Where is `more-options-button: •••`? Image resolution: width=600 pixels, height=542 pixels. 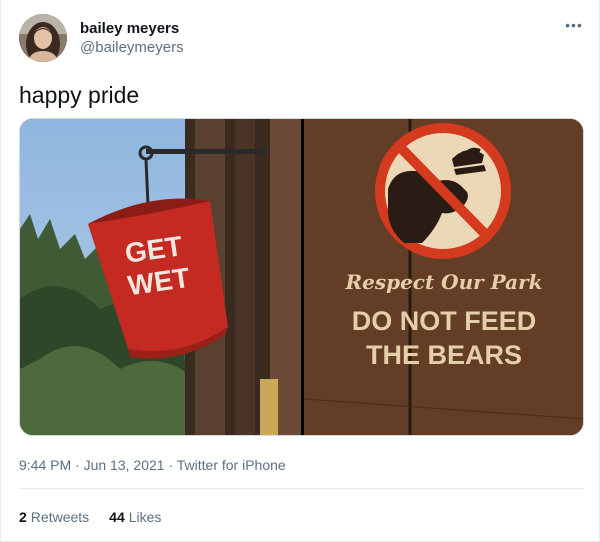
more-options-button: ••• is located at coordinates (574, 25).